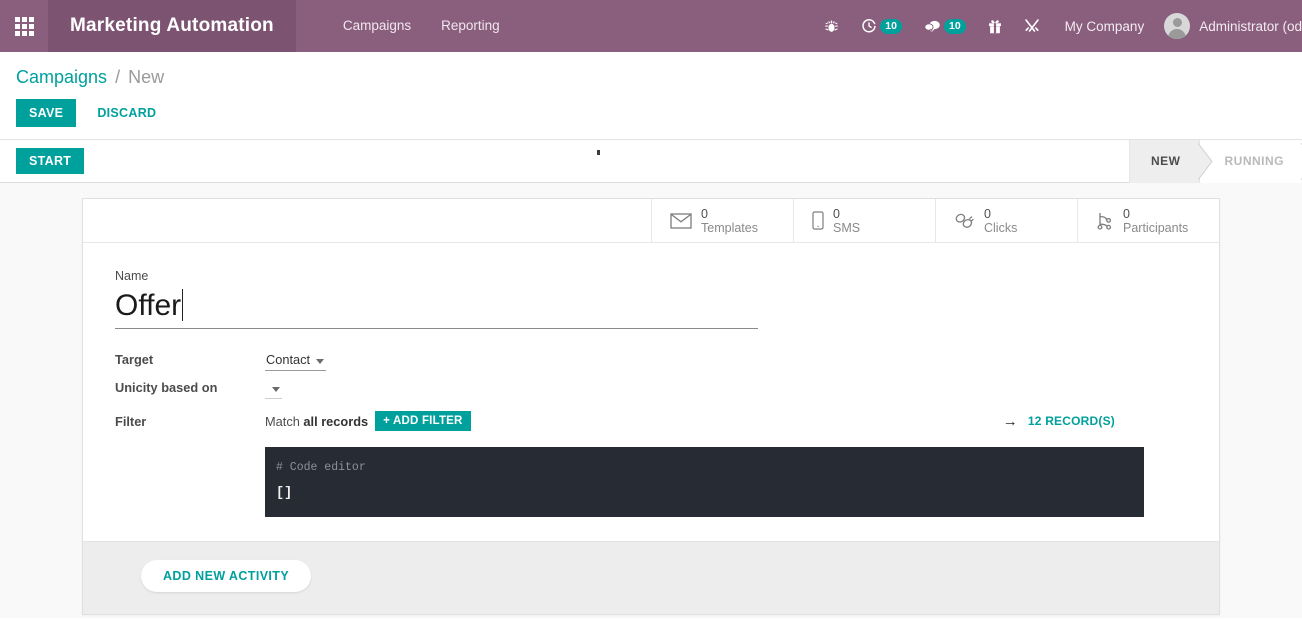  I want to click on save-button: SAVE, so click(46, 113).